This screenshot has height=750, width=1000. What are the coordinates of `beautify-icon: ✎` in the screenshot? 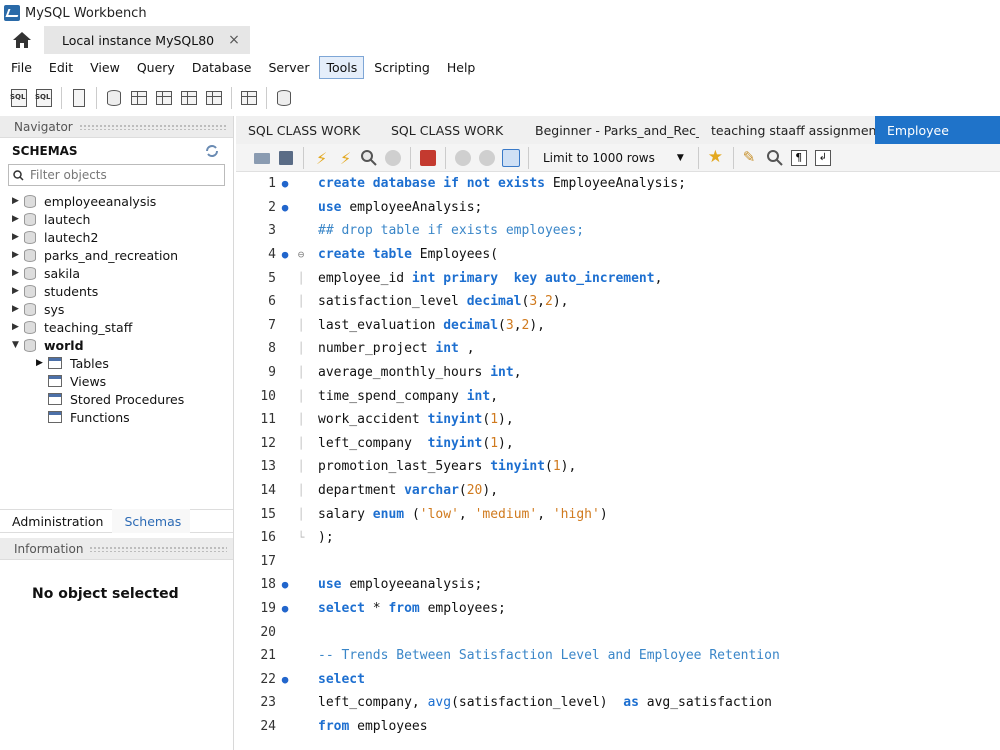 It's located at (751, 158).